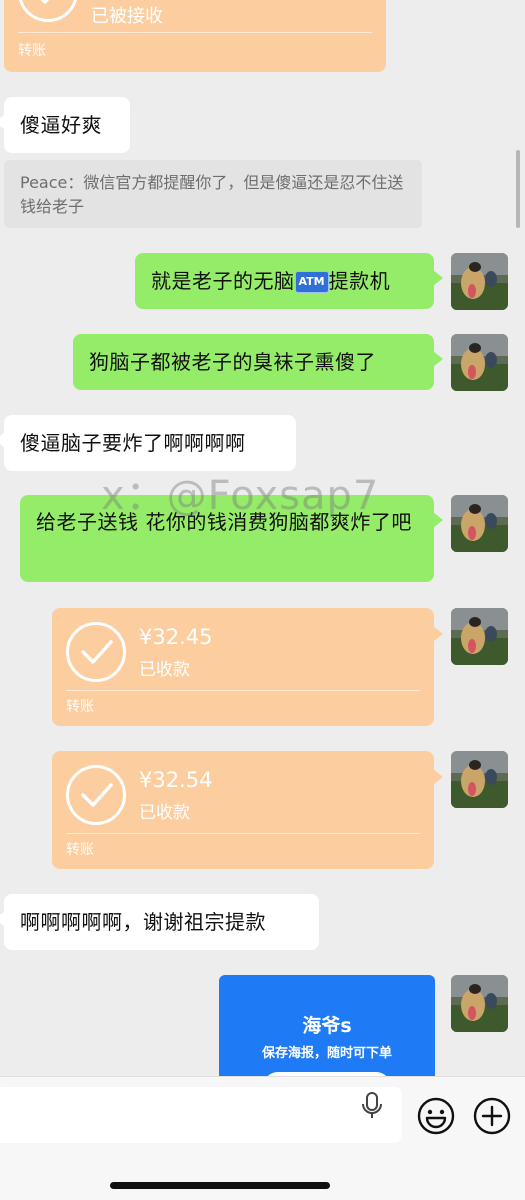  What do you see at coordinates (247, 810) in the screenshot?
I see `transfer-card: ¥32.54 已收款 转账` at bounding box center [247, 810].